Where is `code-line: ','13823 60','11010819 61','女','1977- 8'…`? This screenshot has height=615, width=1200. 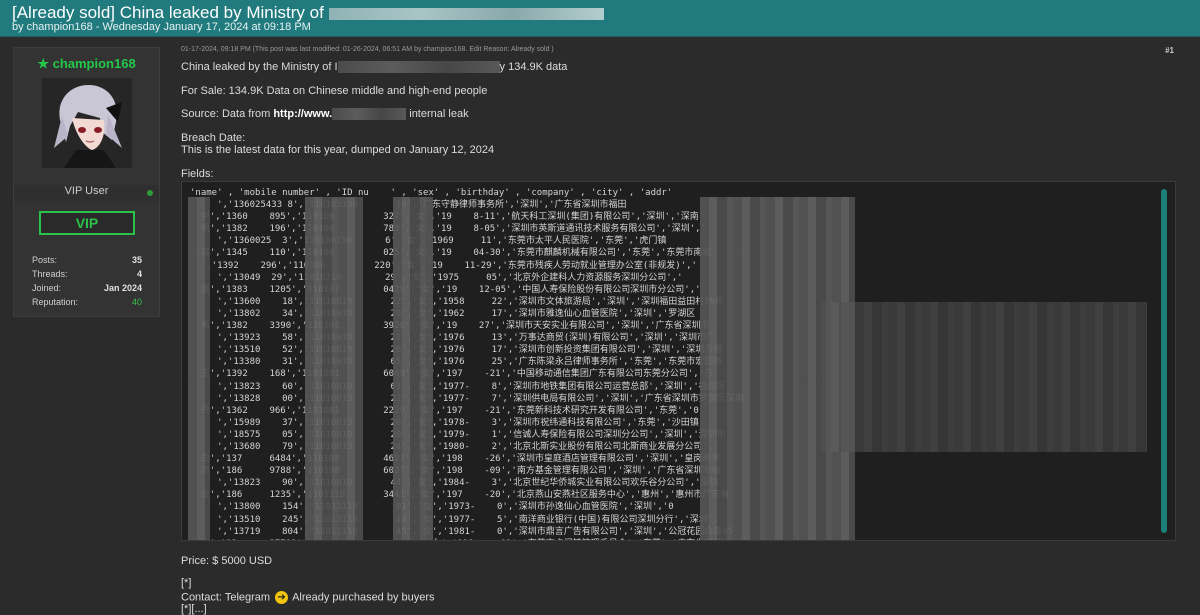
code-line: ','13823 60','11010819 61','女','1977- 8'… is located at coordinates (458, 386).